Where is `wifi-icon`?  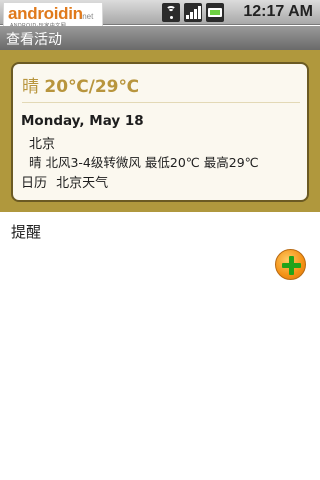 wifi-icon is located at coordinates (171, 12).